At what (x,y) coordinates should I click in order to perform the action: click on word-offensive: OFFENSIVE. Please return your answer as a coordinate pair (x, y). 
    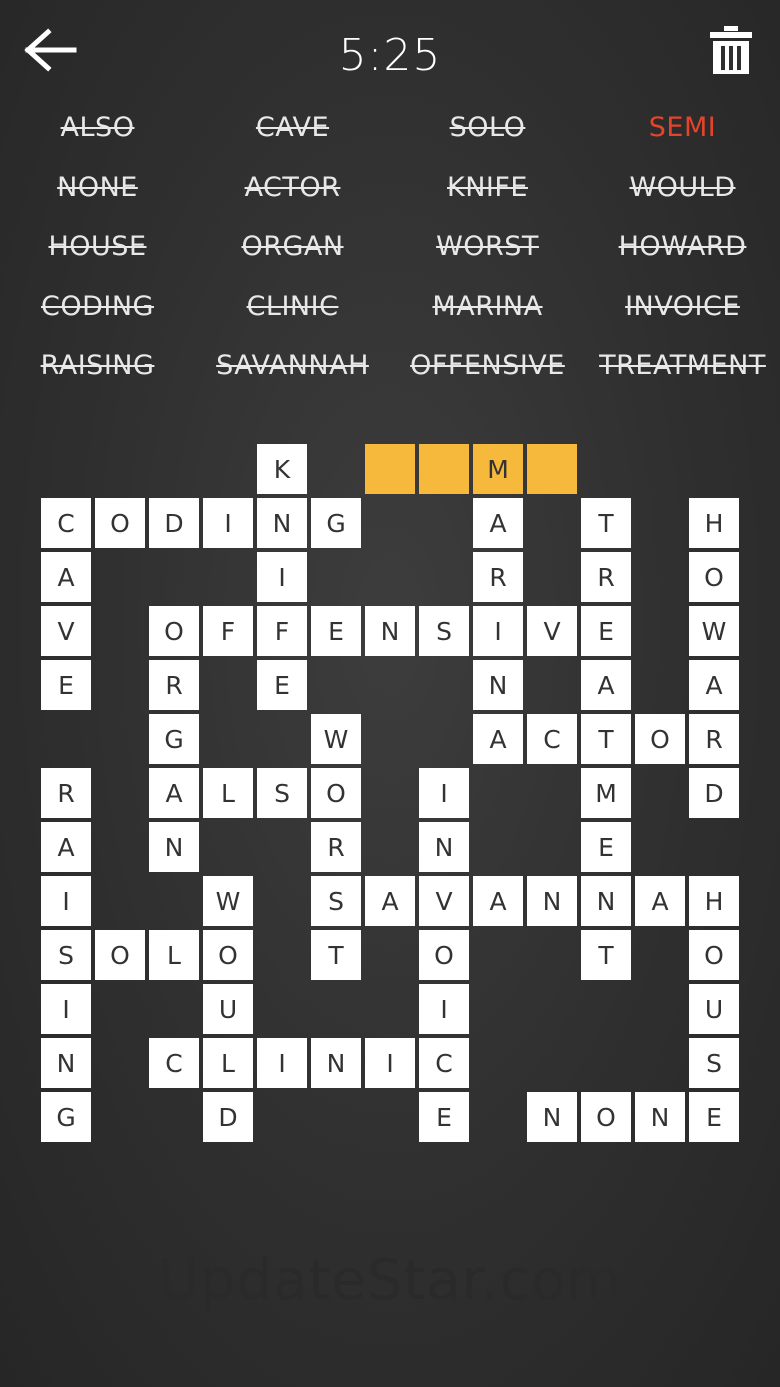
    Looking at the image, I should click on (487, 365).